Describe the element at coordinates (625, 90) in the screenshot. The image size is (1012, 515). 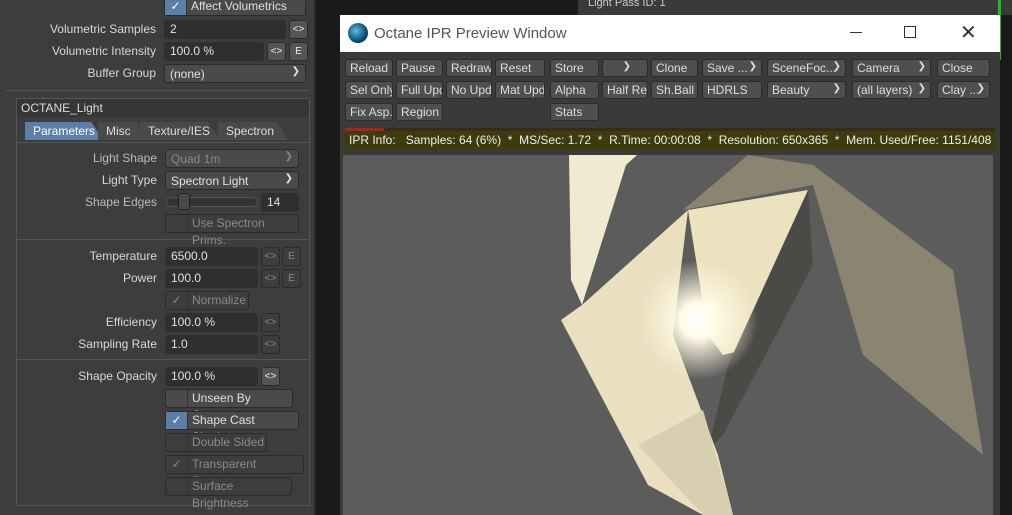
I see `half-res-button: Half Res` at that location.